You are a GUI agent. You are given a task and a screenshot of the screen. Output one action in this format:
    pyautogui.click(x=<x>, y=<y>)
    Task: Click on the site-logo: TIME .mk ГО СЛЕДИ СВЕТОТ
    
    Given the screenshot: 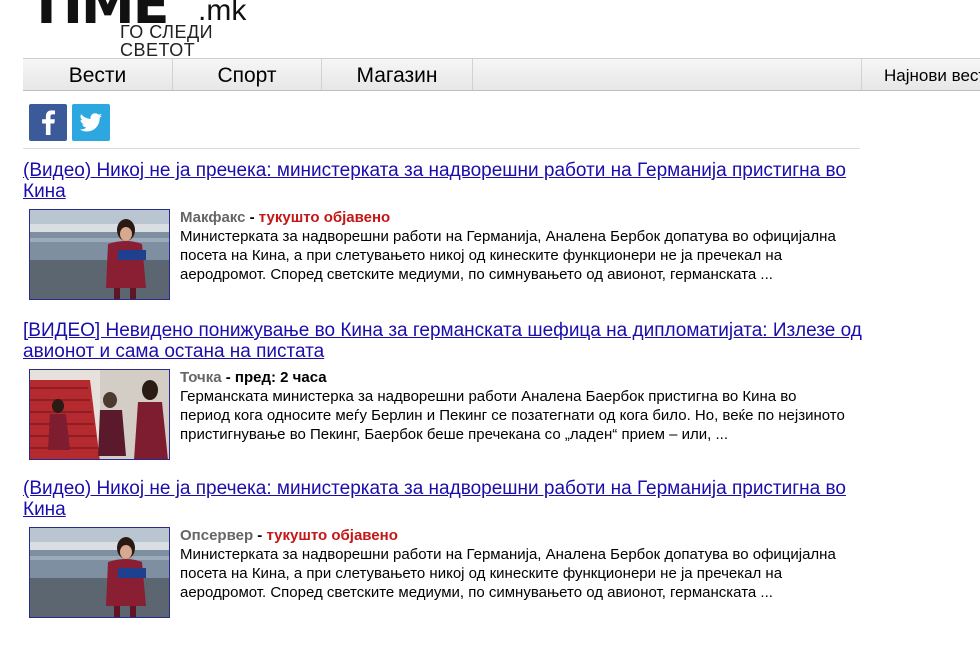 What is the action you would take?
    pyautogui.click(x=158, y=29)
    